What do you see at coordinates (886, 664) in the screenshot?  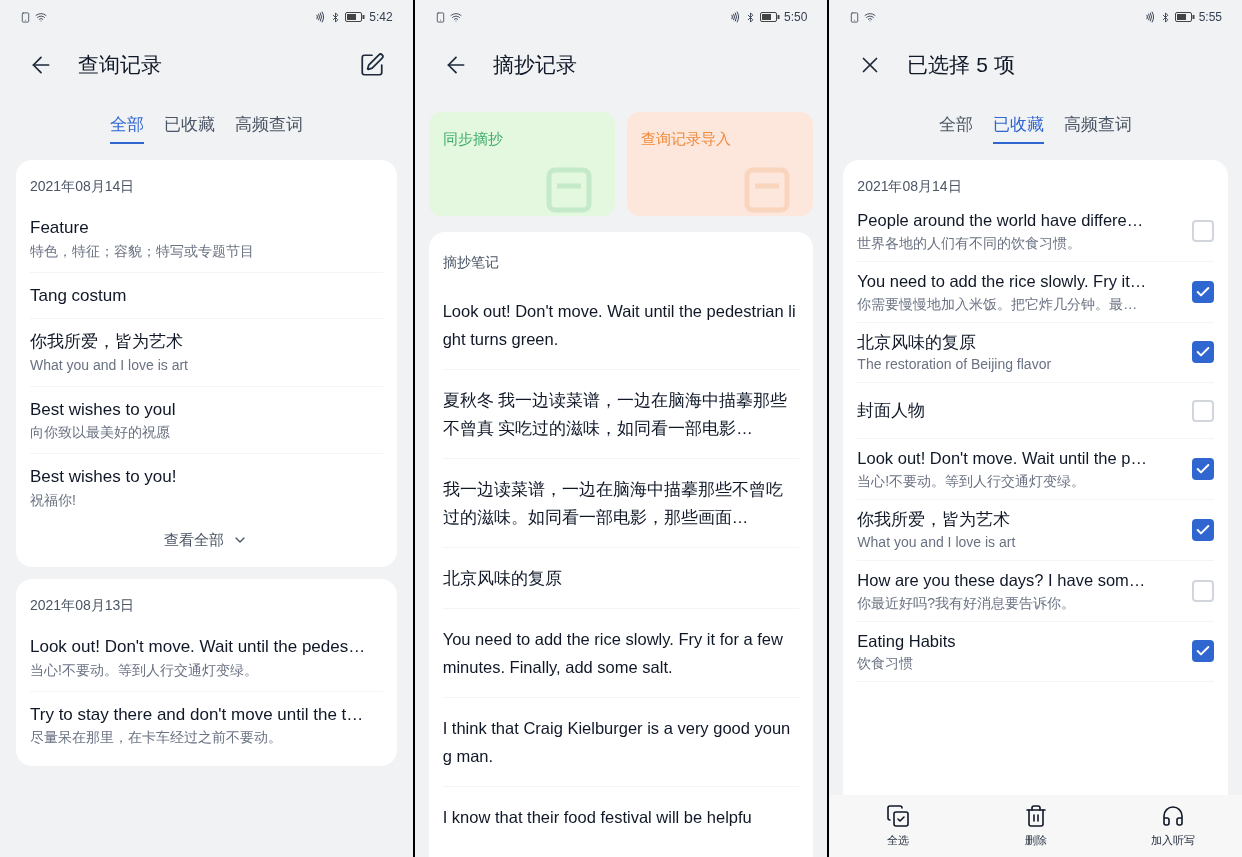 I see `entry-translation: 饮食习惯` at bounding box center [886, 664].